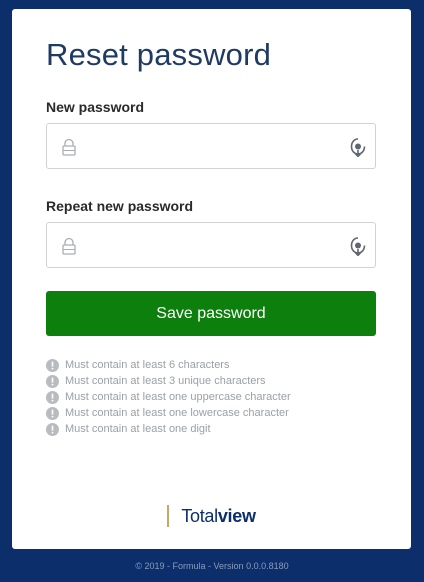 The height and width of the screenshot is (582, 424). What do you see at coordinates (138, 429) in the screenshot?
I see `requirement-text: Must contain at least one digit` at bounding box center [138, 429].